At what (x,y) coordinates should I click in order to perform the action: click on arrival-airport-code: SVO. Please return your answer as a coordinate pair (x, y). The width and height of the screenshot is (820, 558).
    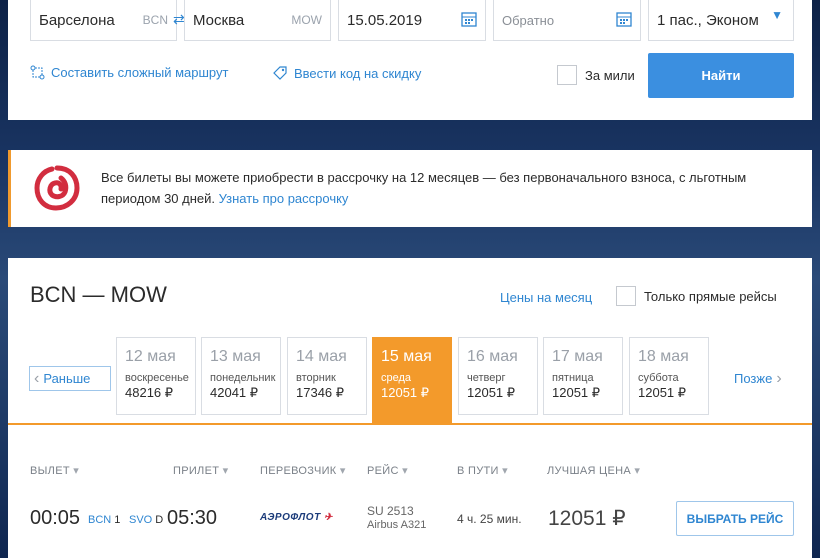
    Looking at the image, I should click on (141, 520).